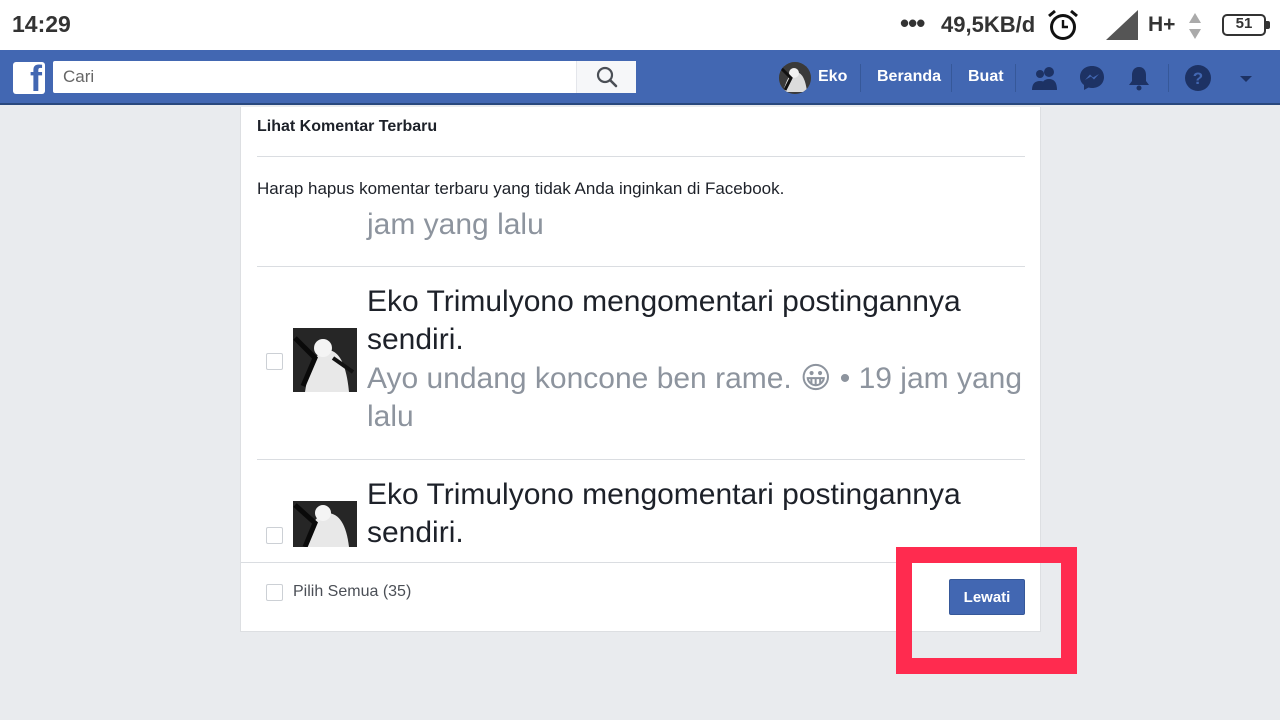  Describe the element at coordinates (909, 77) in the screenshot. I see `nav-home-link: Beranda` at that location.